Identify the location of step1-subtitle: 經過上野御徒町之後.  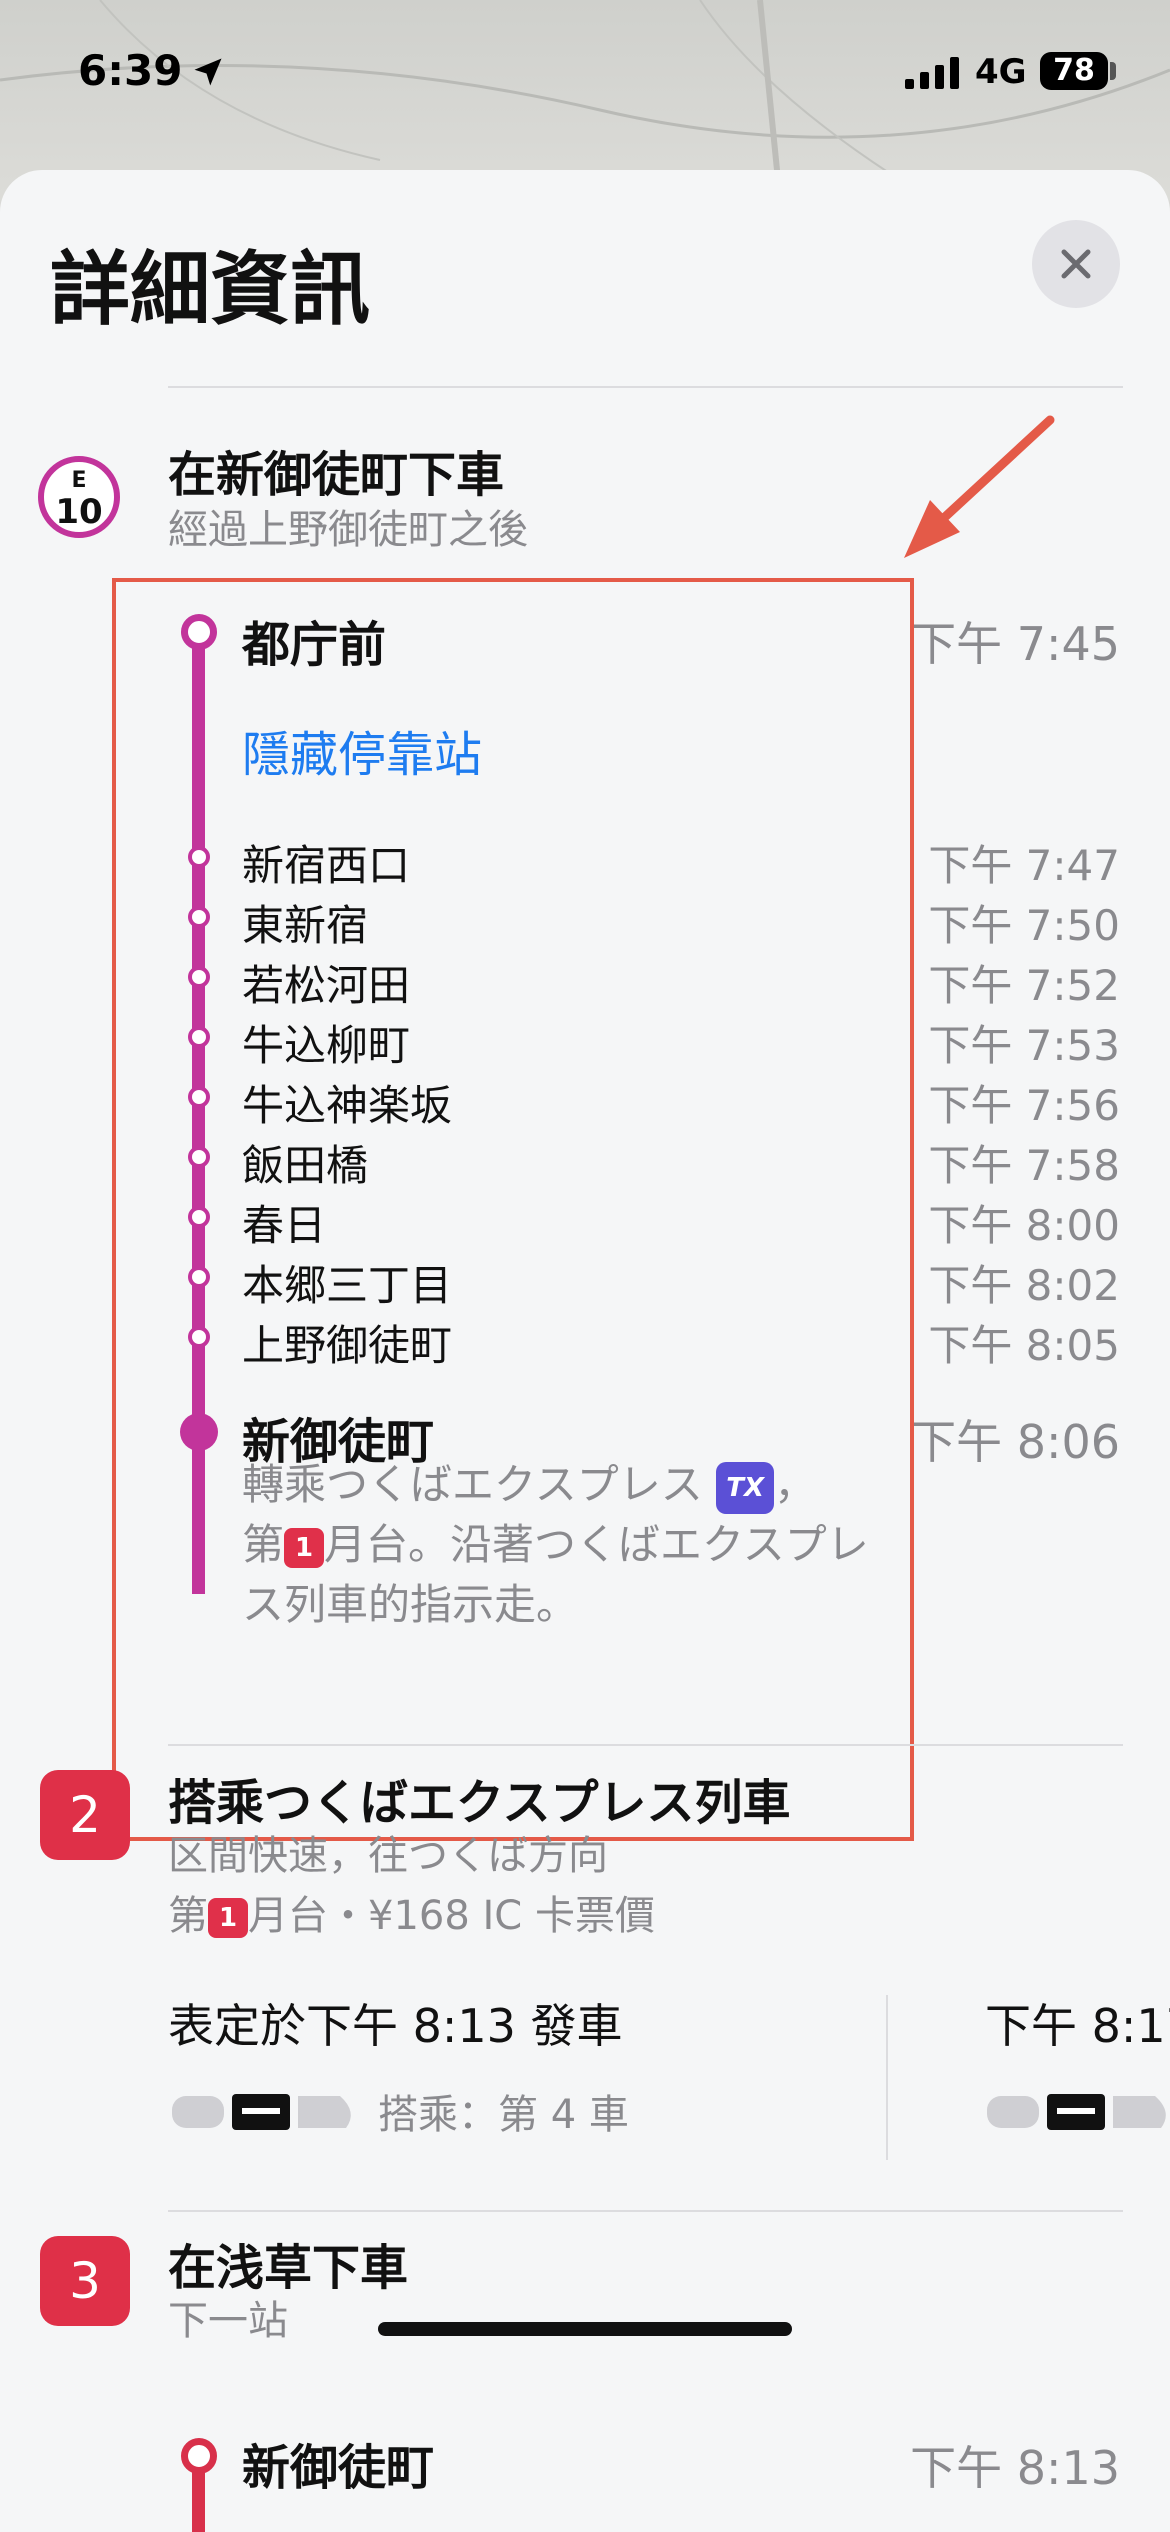
(348, 530).